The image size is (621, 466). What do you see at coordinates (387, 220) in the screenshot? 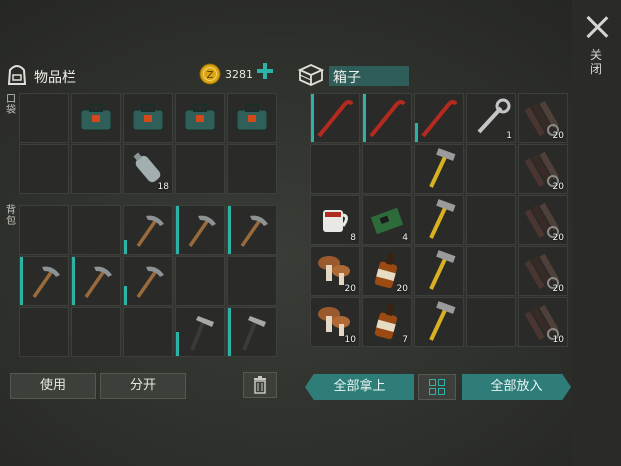
I see `box-slot: 4` at bounding box center [387, 220].